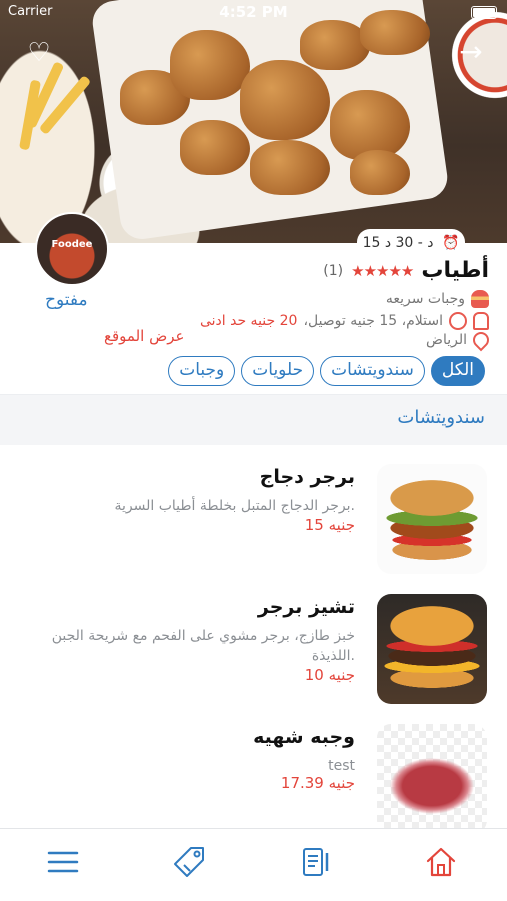  I want to click on menu-icon, so click(66, 862).